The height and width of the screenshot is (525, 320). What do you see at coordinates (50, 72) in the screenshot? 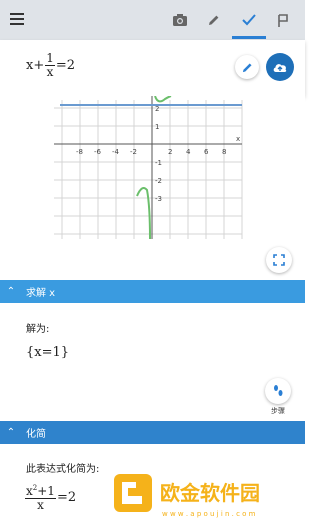
I see `fraction-denominator: x` at bounding box center [50, 72].